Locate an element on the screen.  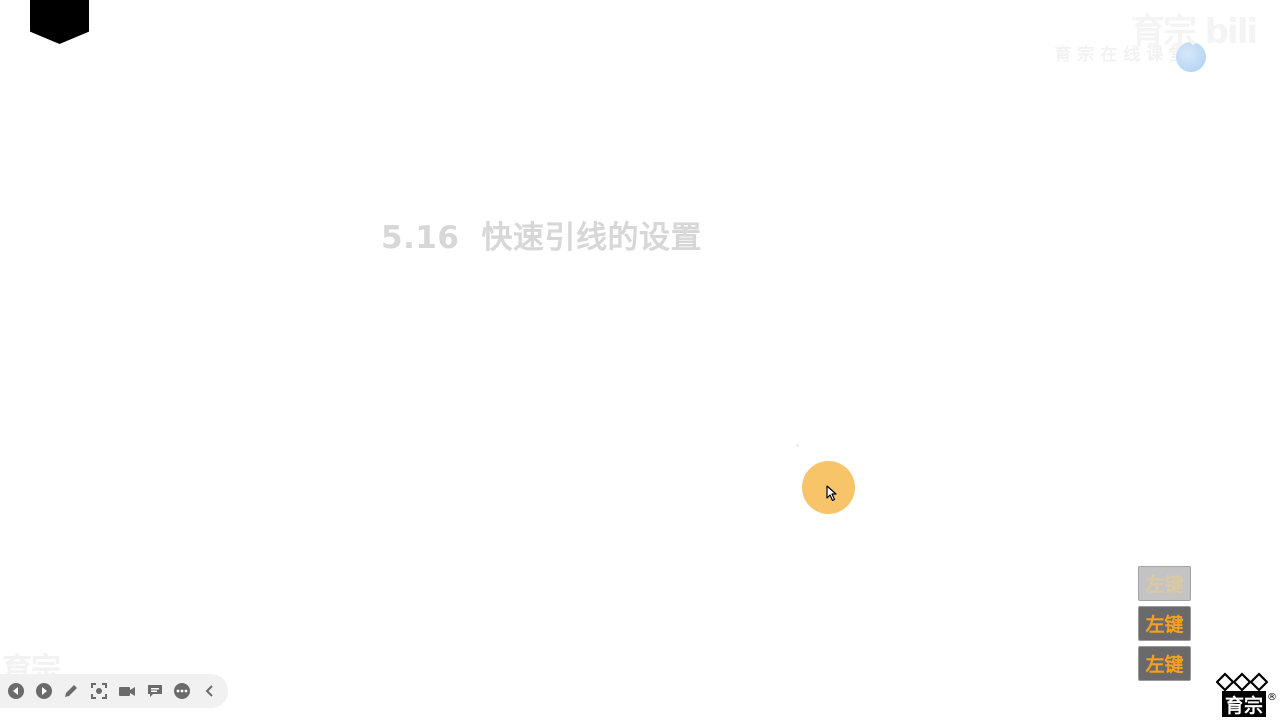
slide-title-text: 快速引线的设置 is located at coordinates (591, 238).